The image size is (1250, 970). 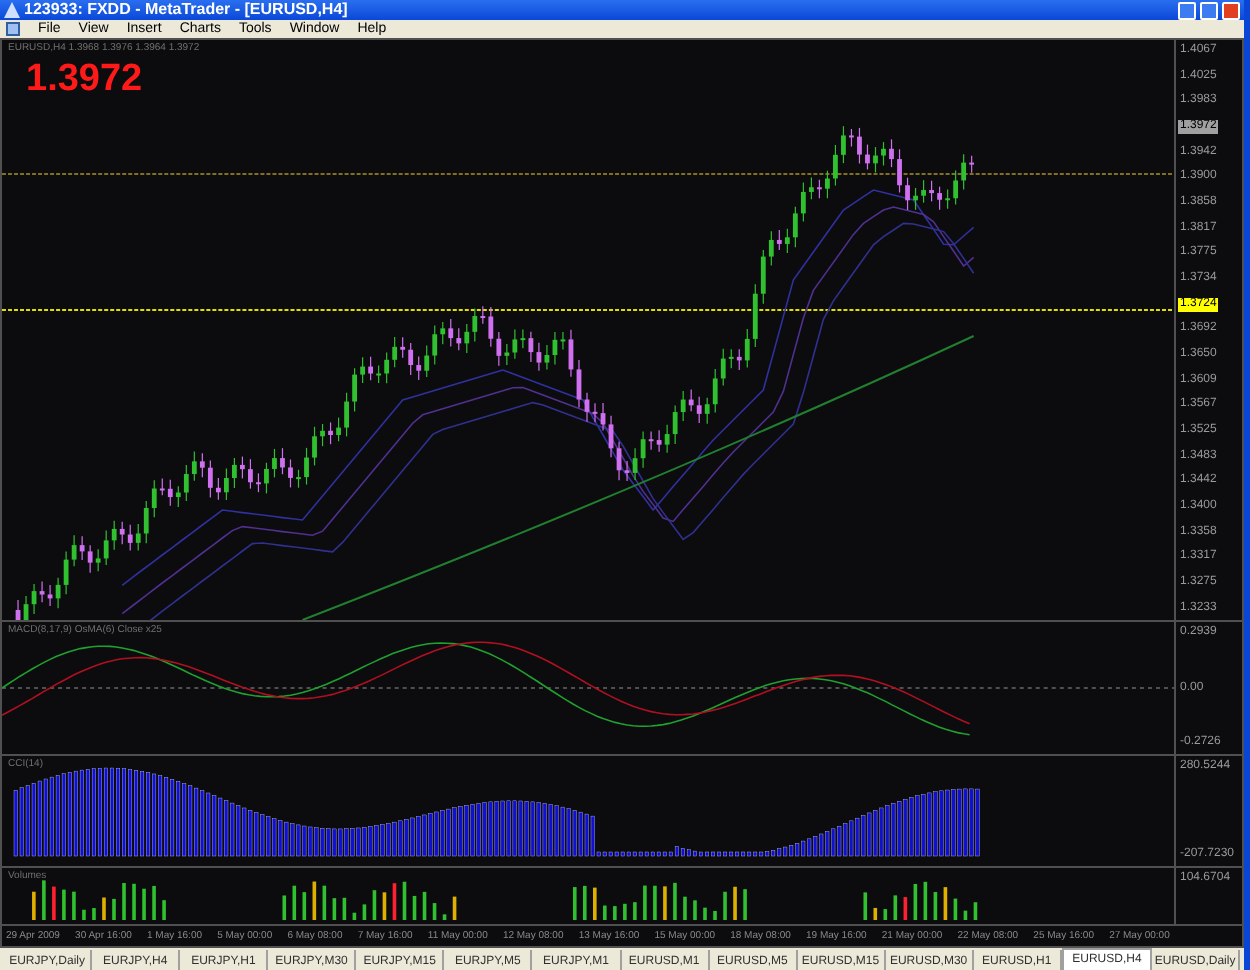 I want to click on close-button, so click(x=1231, y=10).